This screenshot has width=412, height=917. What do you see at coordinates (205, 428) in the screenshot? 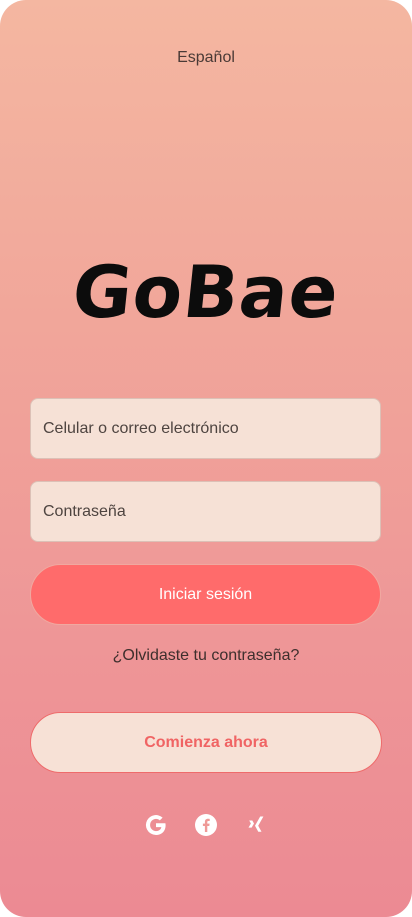
I see `username-input` at bounding box center [205, 428].